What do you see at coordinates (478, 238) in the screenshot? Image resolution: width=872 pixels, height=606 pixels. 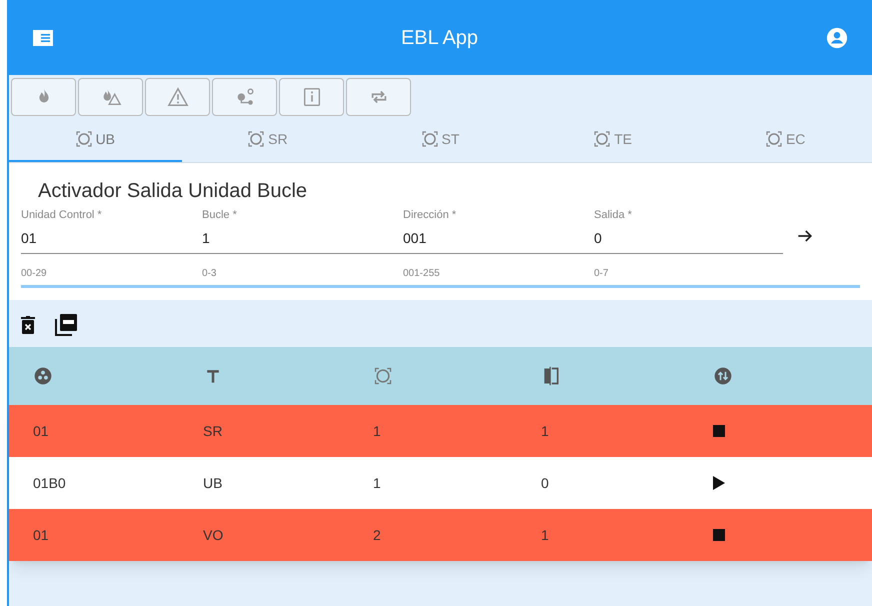 I see `input-field: 001` at bounding box center [478, 238].